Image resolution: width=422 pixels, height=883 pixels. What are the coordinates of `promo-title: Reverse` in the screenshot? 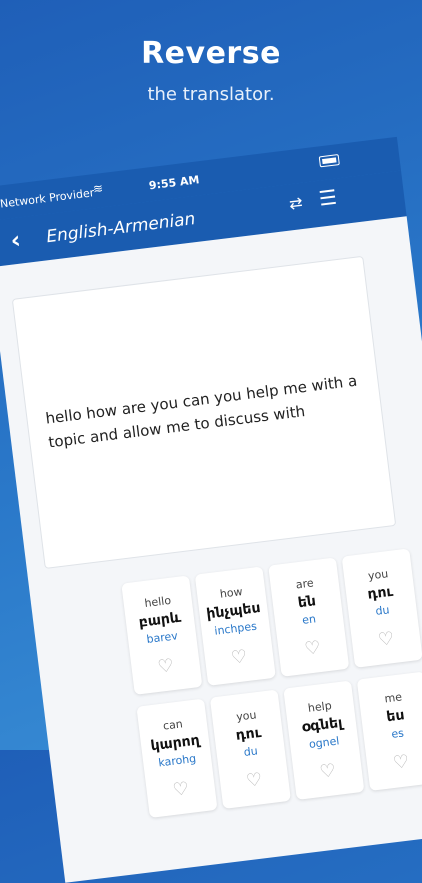 It's located at (211, 53).